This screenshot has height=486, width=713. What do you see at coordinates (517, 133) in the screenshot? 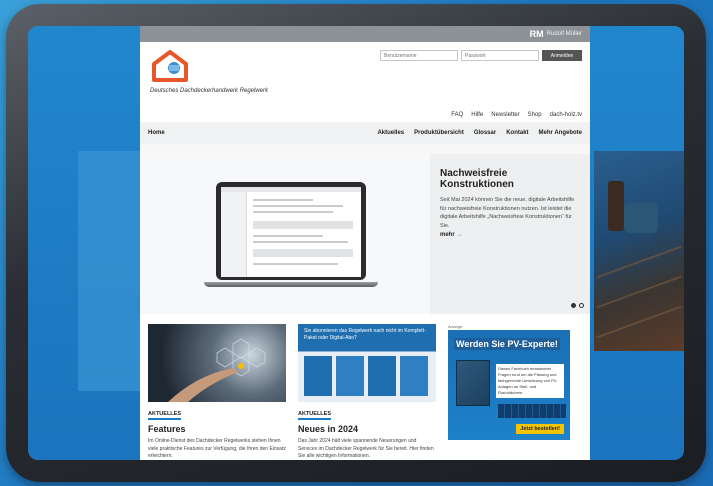
I see `nav-kontakt: Kontakt` at bounding box center [517, 133].